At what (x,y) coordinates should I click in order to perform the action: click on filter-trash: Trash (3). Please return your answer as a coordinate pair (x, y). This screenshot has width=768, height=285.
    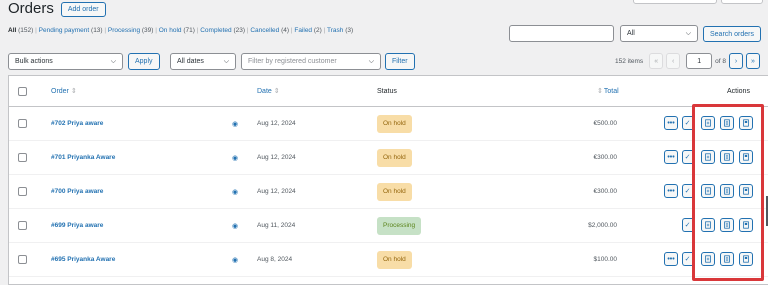
    Looking at the image, I should click on (340, 30).